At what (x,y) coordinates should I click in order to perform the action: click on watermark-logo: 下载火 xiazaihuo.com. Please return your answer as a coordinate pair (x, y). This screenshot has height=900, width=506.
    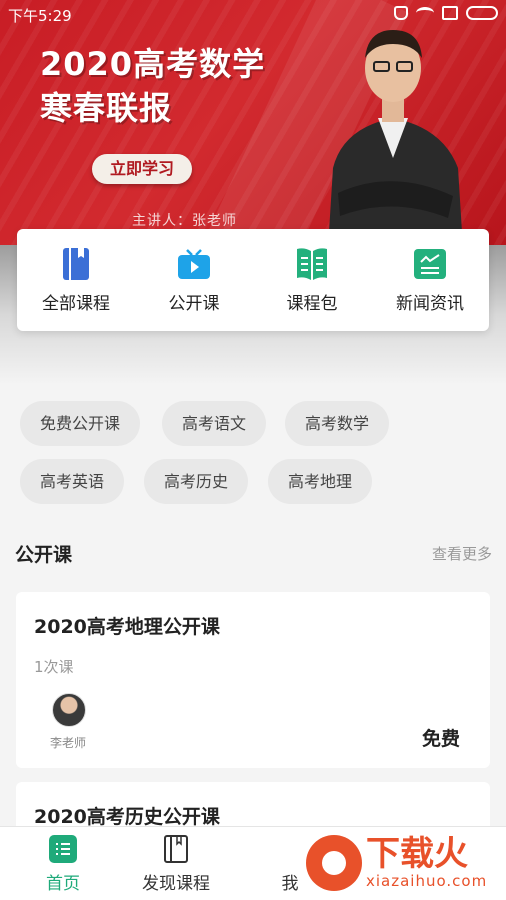
    Looking at the image, I should click on (396, 863).